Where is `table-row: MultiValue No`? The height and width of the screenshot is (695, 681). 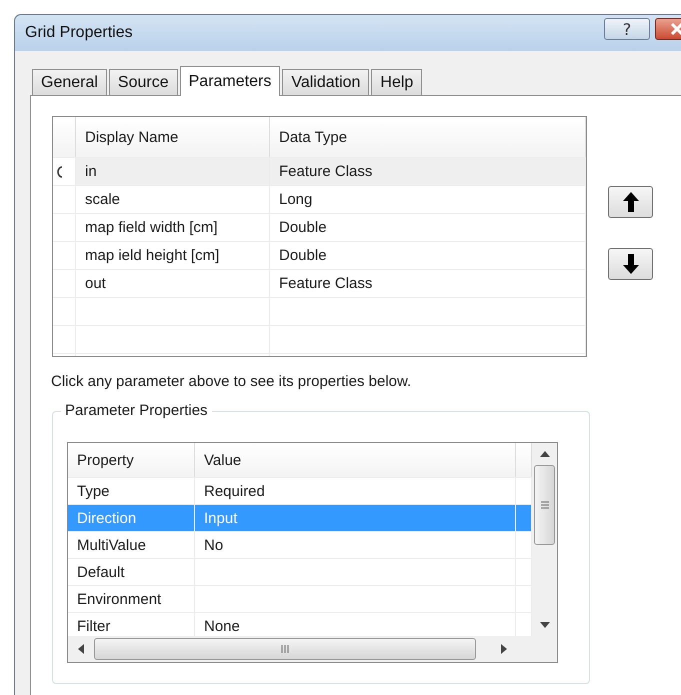 table-row: MultiValue No is located at coordinates (300, 545).